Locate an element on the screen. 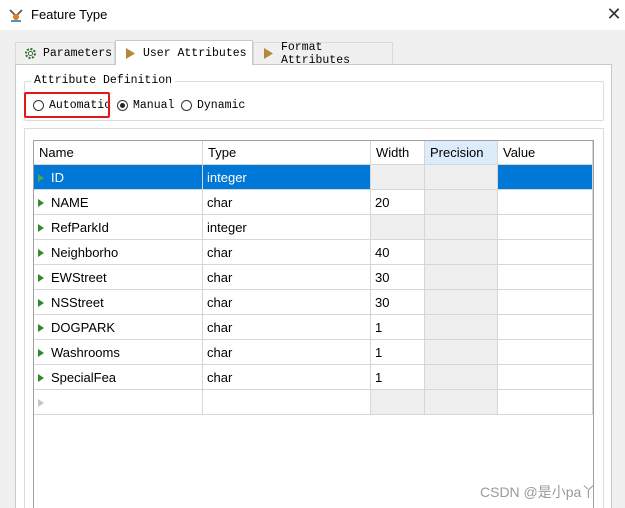 The width and height of the screenshot is (625, 508). cell-text: RefParkId is located at coordinates (80, 227).